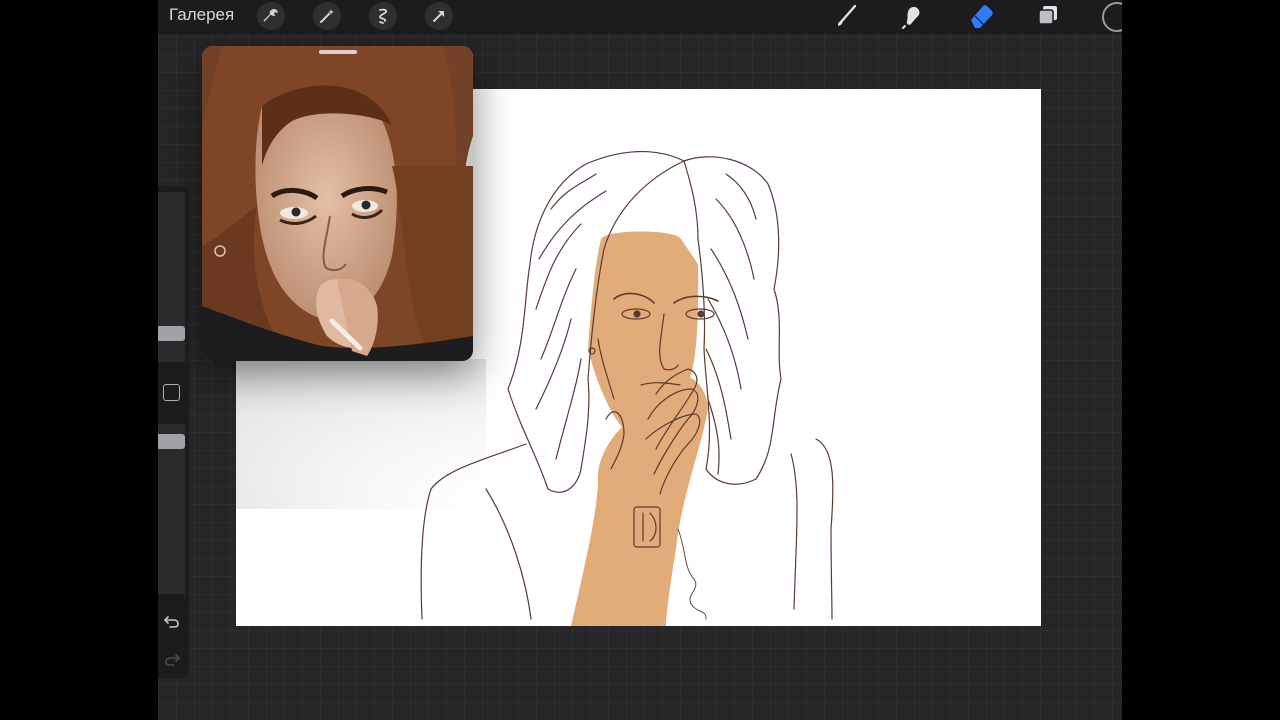 Image resolution: width=1280 pixels, height=720 pixels. I want to click on eraser-button, so click(981, 16).